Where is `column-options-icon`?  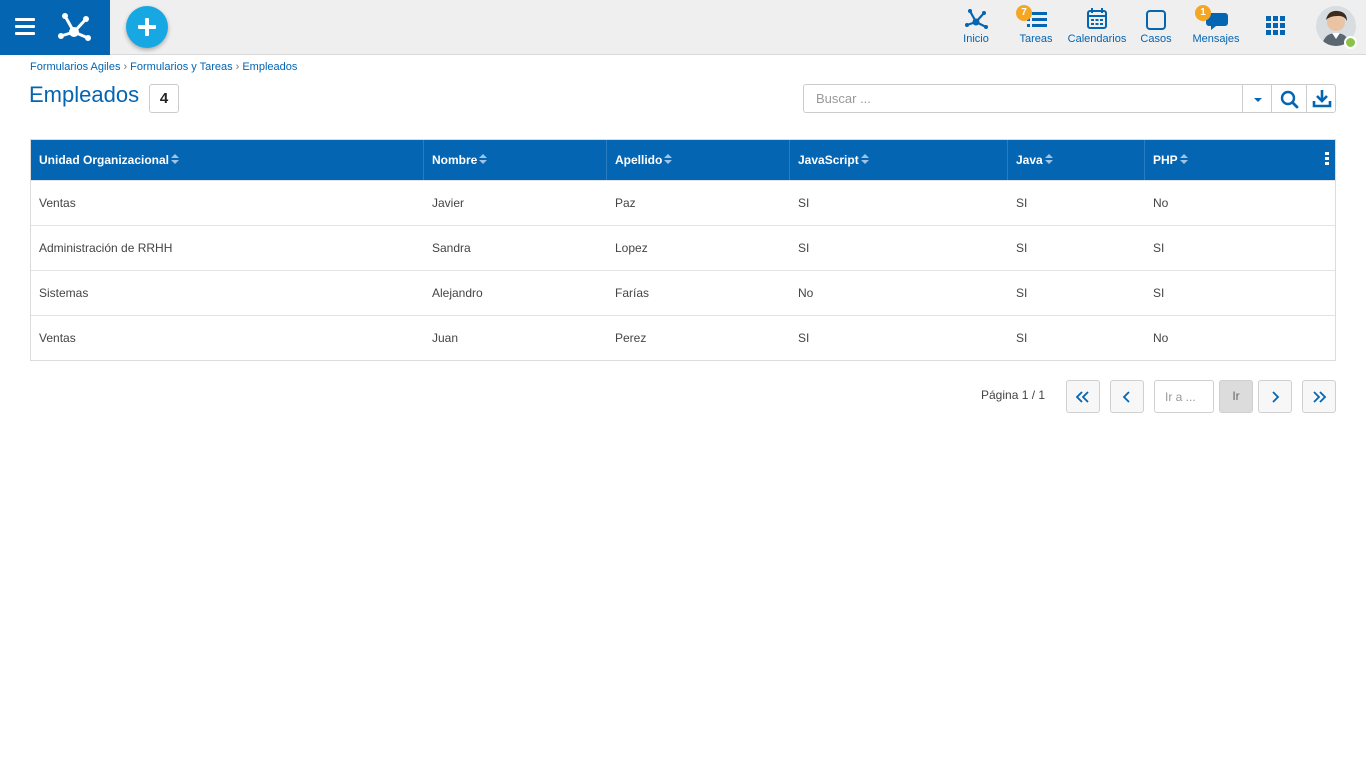
column-options-icon is located at coordinates (1327, 160).